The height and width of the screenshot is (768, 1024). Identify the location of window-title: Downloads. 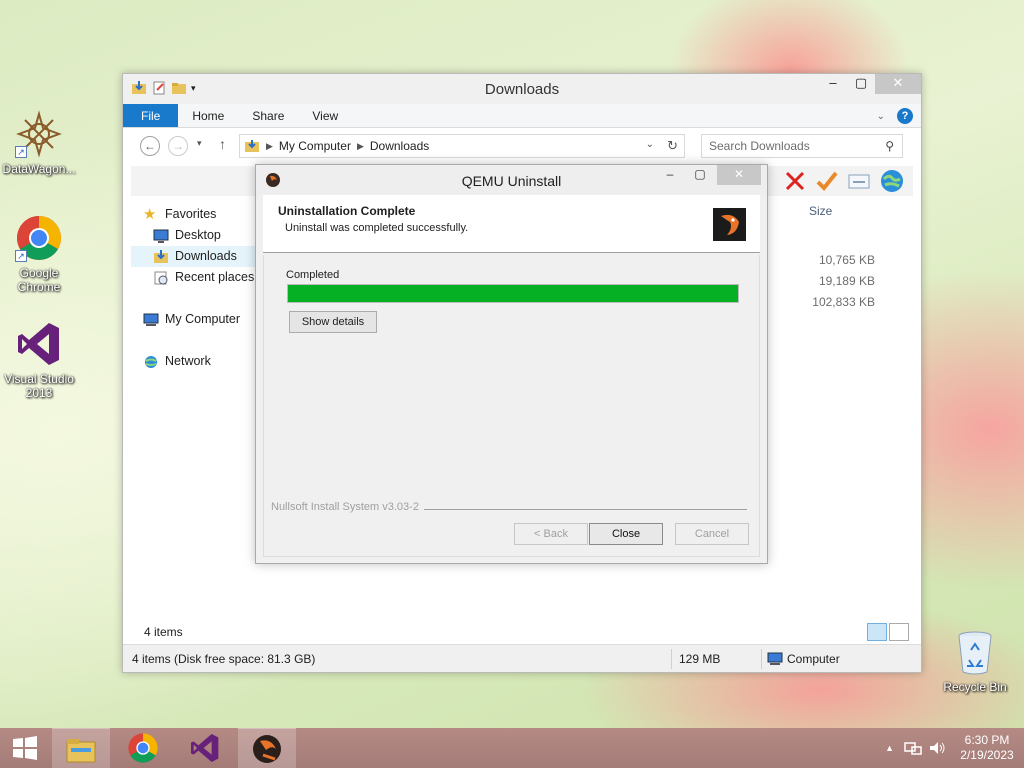
(522, 89).